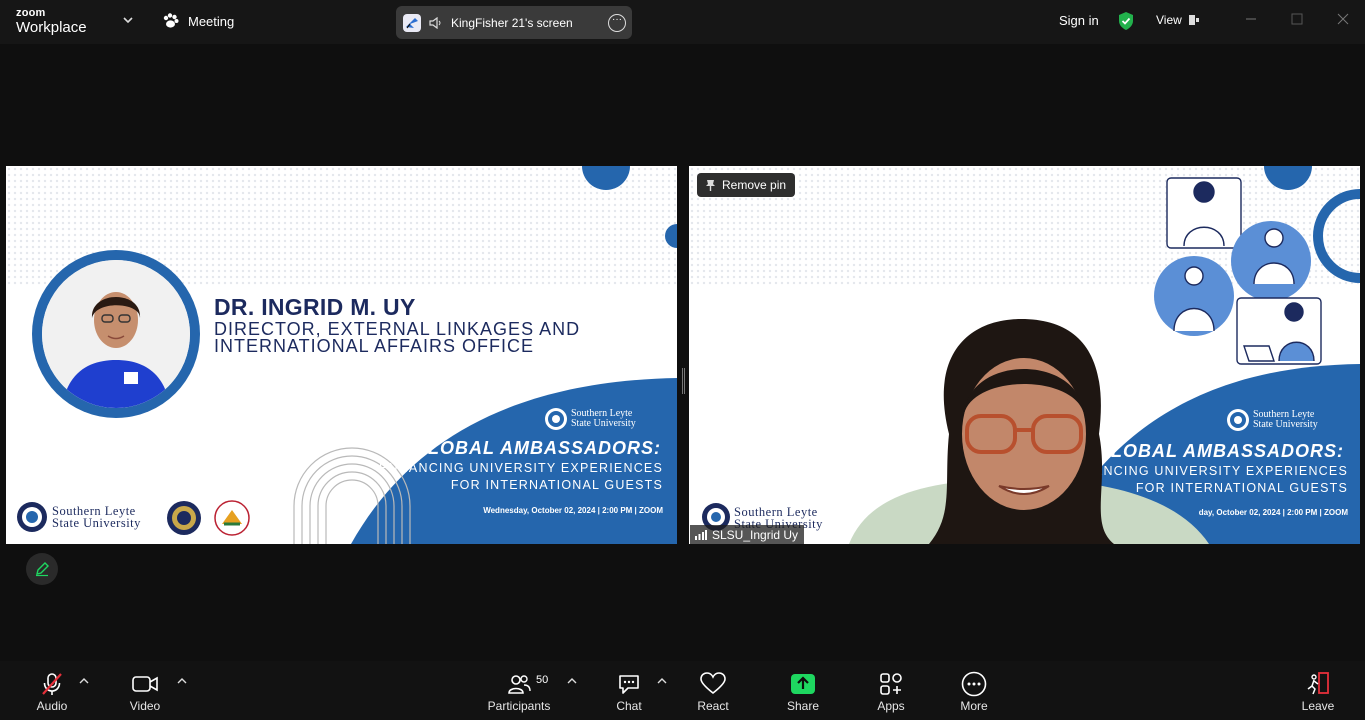 The height and width of the screenshot is (720, 1365). I want to click on share-button: Share, so click(803, 690).